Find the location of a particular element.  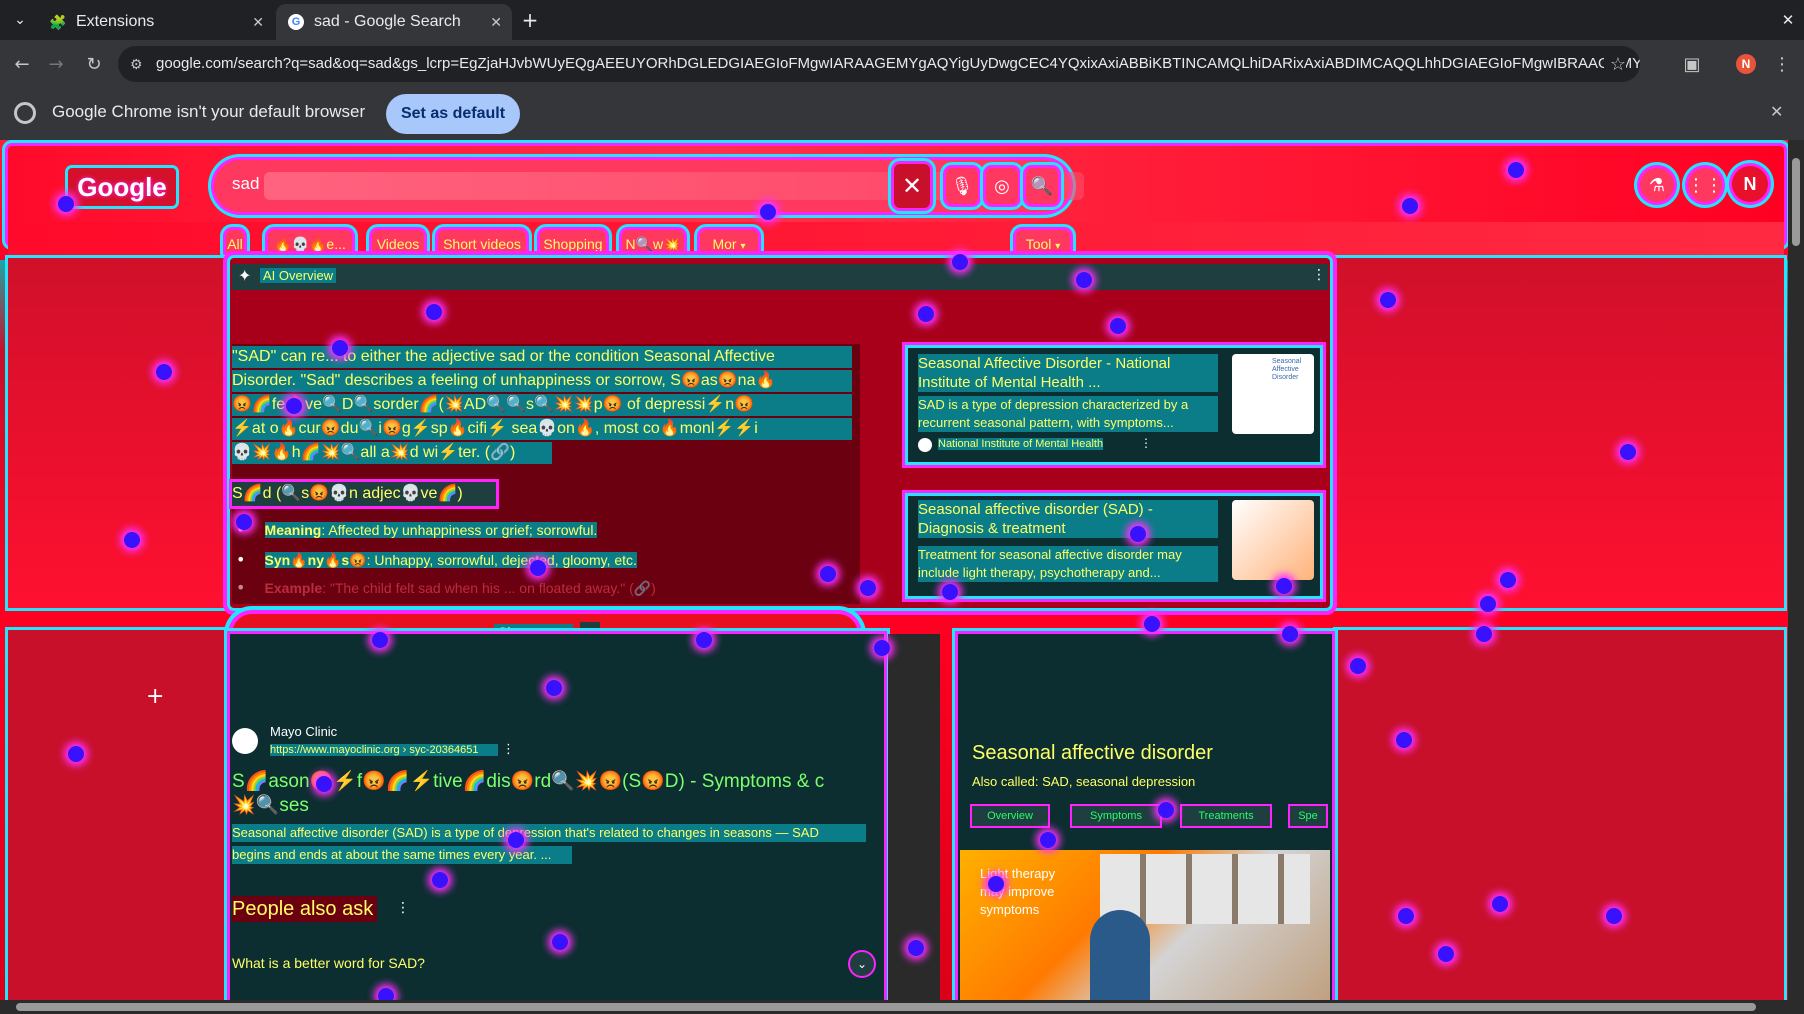

bullet-label: Example is located at coordinates (293, 588).